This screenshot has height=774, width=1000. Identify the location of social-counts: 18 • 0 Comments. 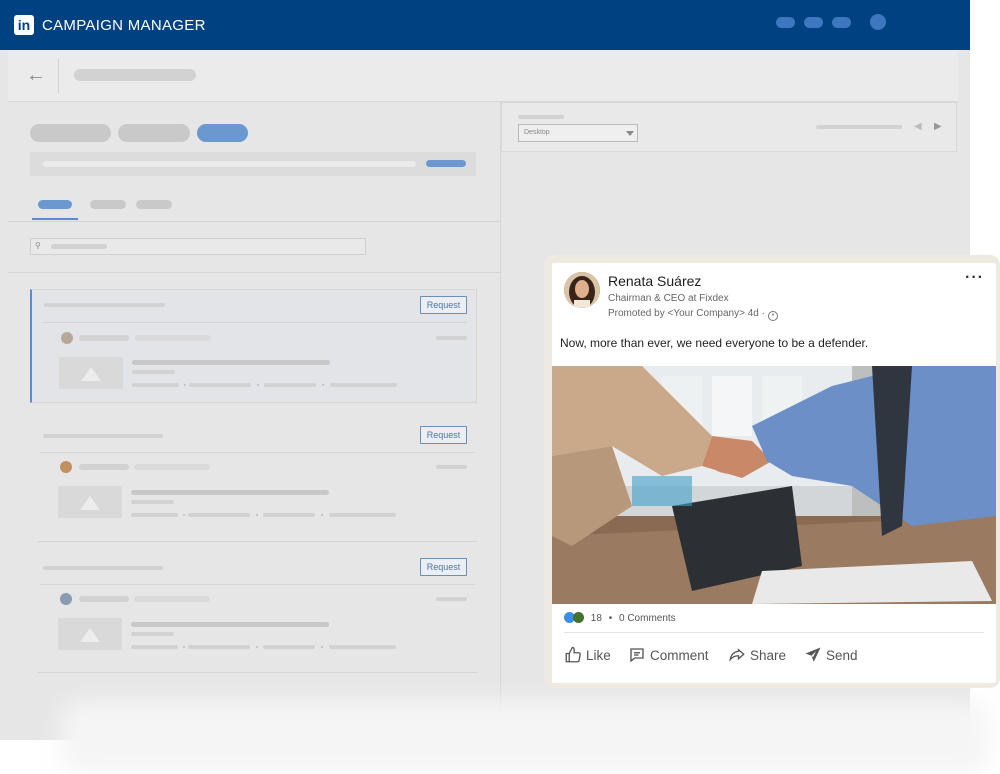
(620, 618).